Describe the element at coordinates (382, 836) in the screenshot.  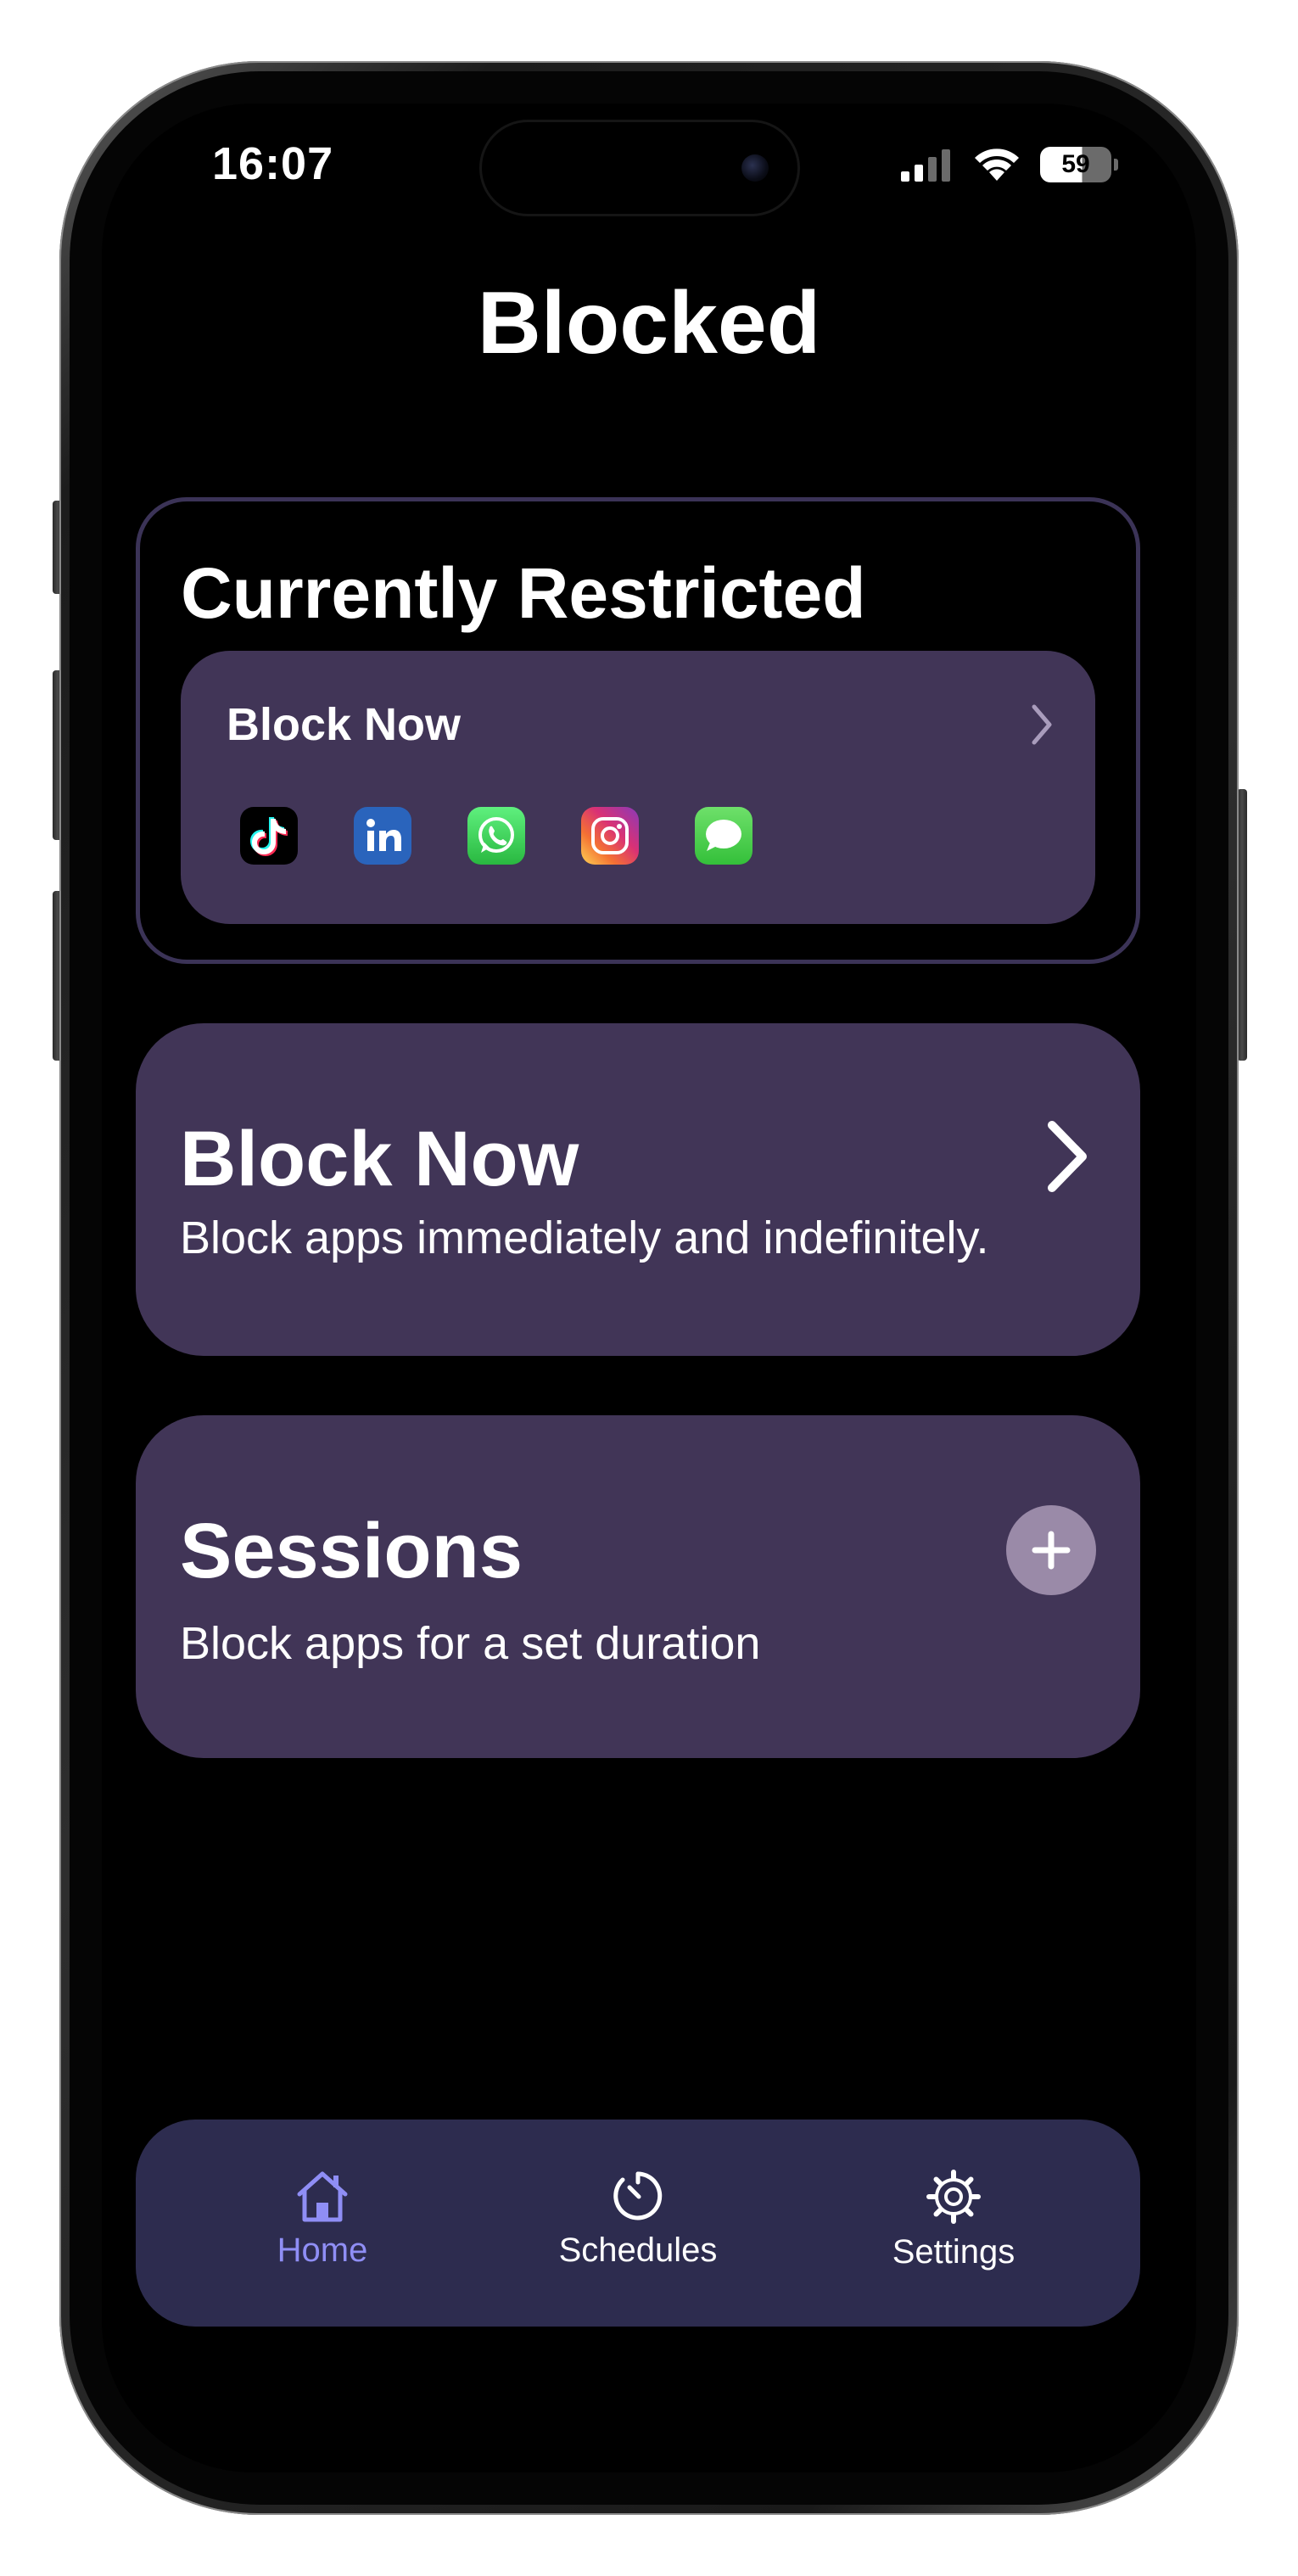
I see `linkedin-icon` at that location.